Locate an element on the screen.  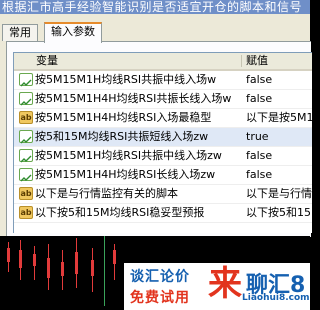
table-row: ab 以下按5和15M均线RSI稳妥型预报 以下按5和15M均 is located at coordinates (163, 213).